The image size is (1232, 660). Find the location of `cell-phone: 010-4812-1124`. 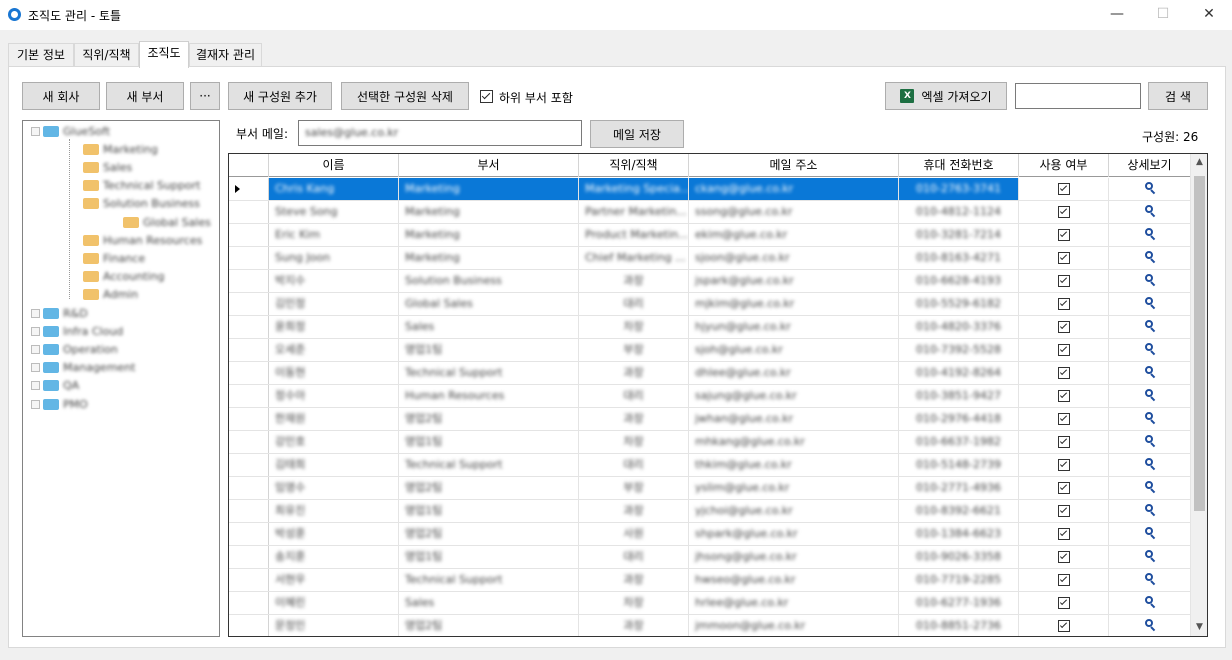

cell-phone: 010-4812-1124 is located at coordinates (959, 212).